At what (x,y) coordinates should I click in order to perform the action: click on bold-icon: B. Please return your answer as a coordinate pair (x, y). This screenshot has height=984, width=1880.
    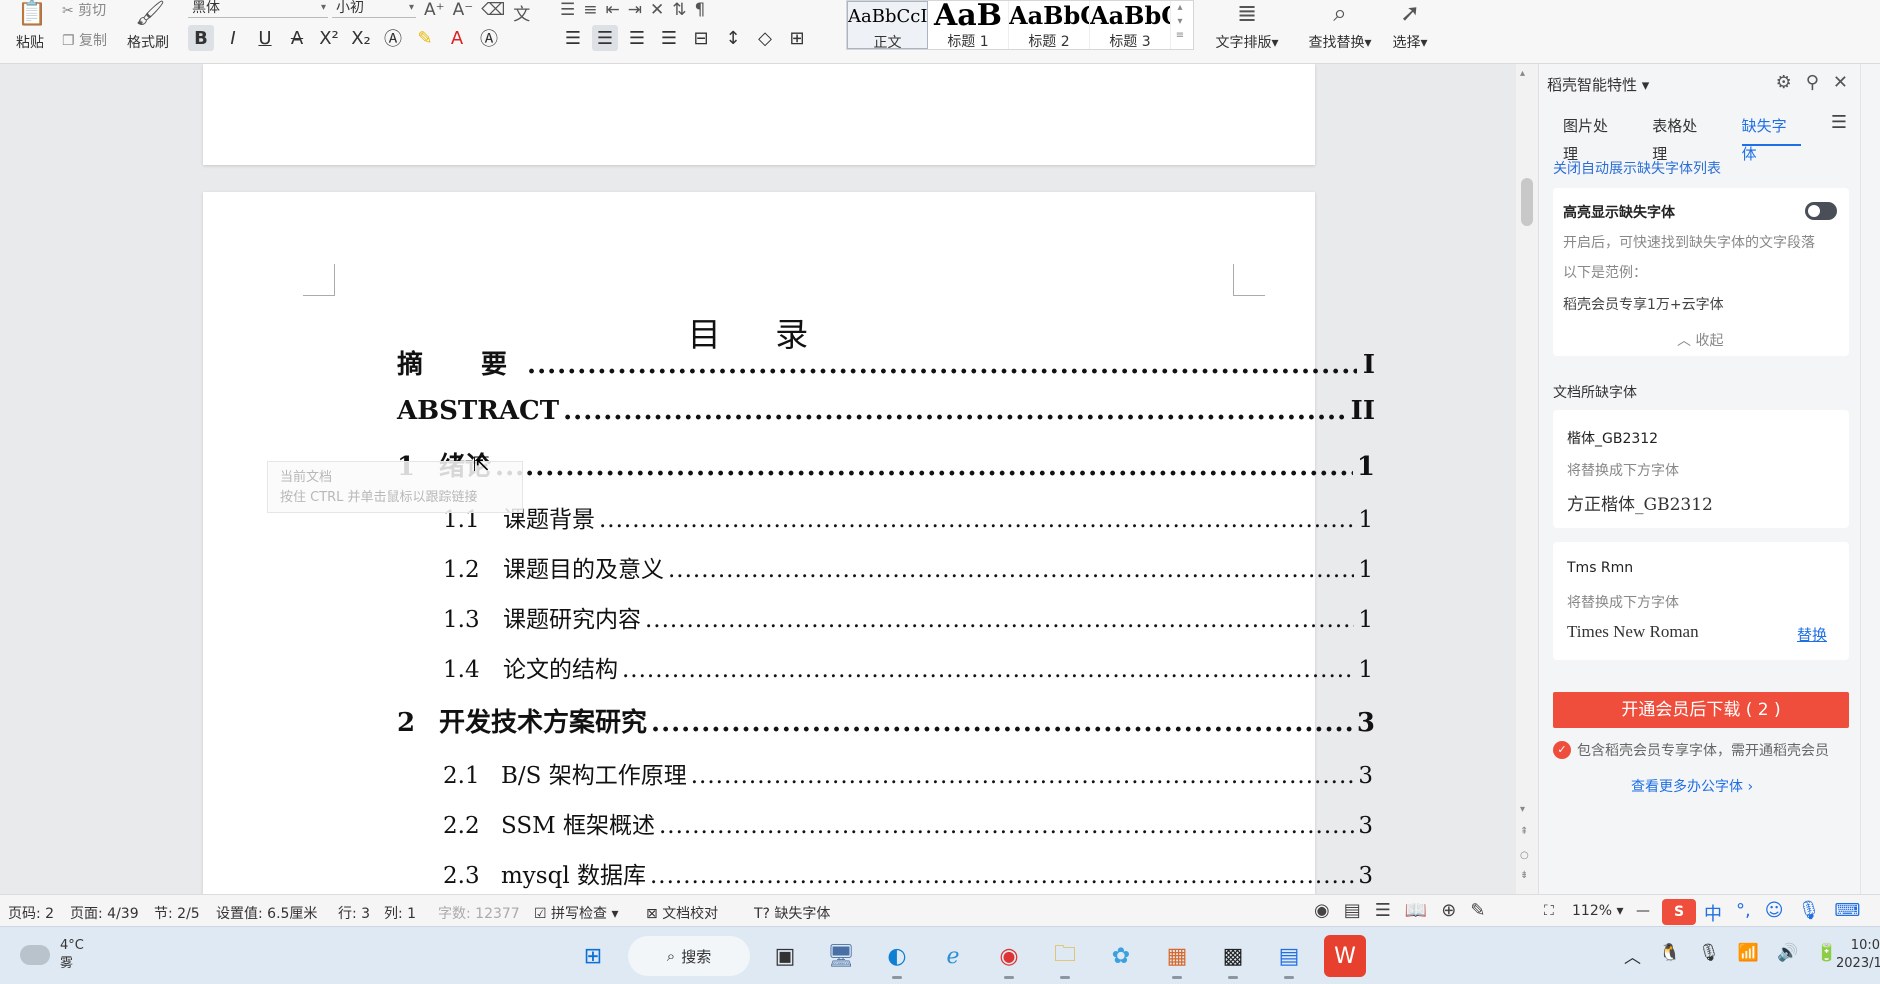
    Looking at the image, I should click on (201, 38).